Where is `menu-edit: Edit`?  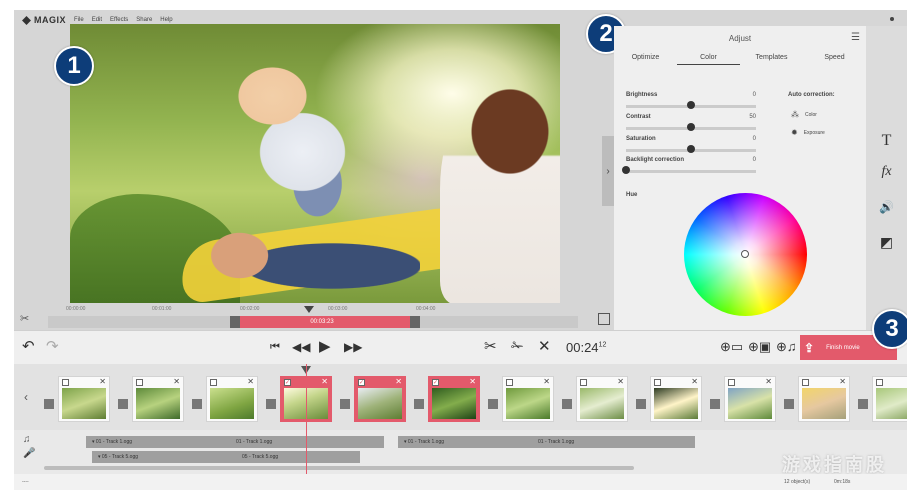 menu-edit: Edit is located at coordinates (97, 20).